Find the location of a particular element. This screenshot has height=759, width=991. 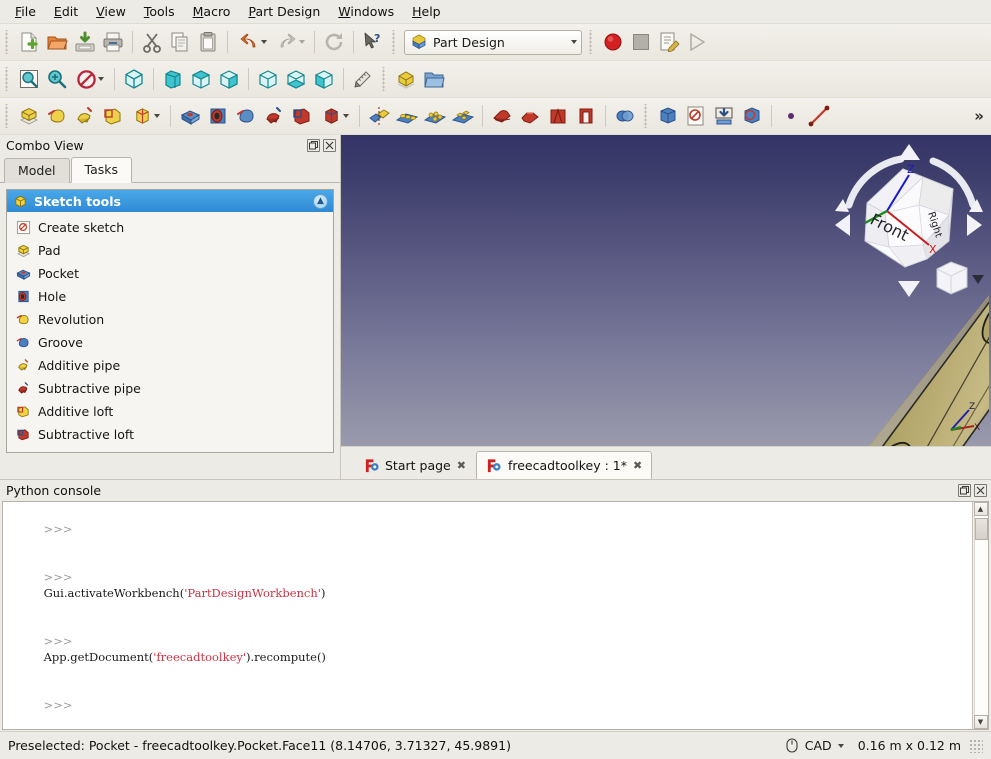

measure-button is located at coordinates (363, 79).